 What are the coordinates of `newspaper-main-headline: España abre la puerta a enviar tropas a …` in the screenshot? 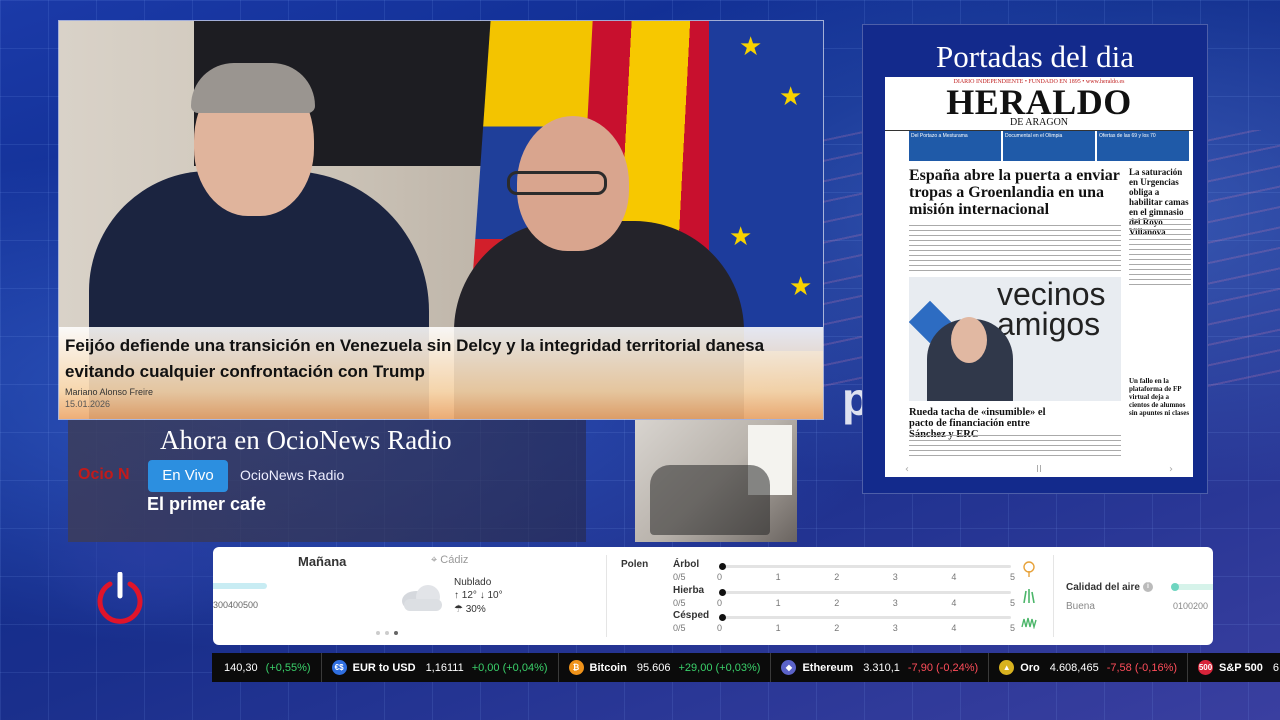 It's located at (1014, 192).